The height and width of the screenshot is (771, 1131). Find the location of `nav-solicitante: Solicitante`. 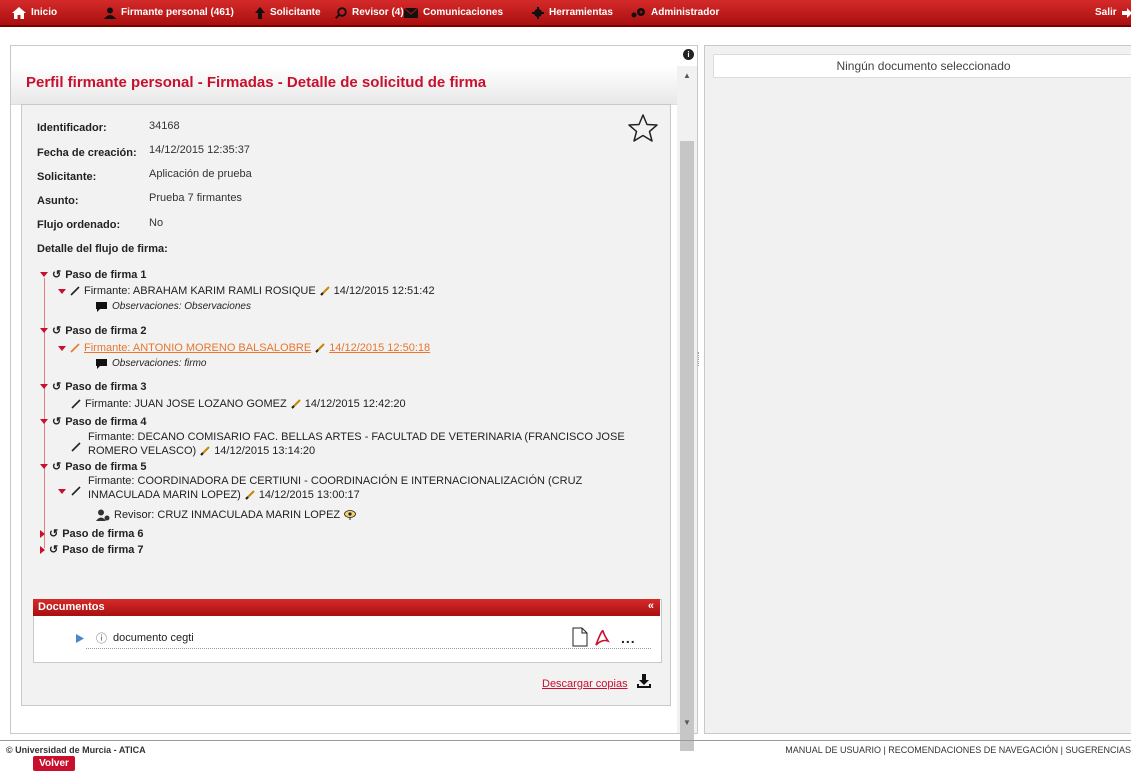

nav-solicitante: Solicitante is located at coordinates (288, 12).